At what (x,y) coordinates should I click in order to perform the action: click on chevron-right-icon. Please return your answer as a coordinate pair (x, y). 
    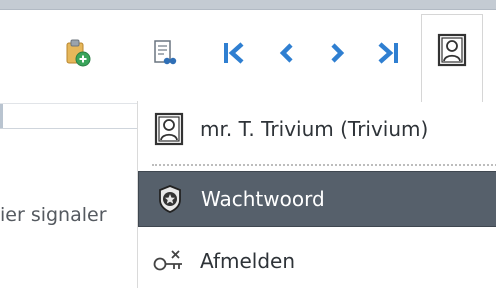
    Looking at the image, I should click on (338, 53).